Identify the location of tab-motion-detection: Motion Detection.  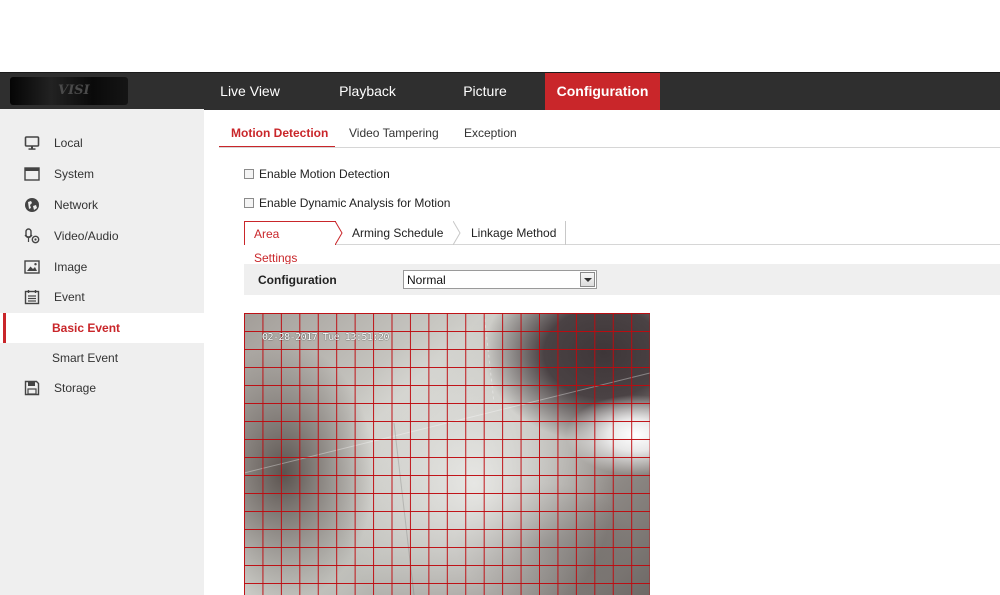
(277, 137).